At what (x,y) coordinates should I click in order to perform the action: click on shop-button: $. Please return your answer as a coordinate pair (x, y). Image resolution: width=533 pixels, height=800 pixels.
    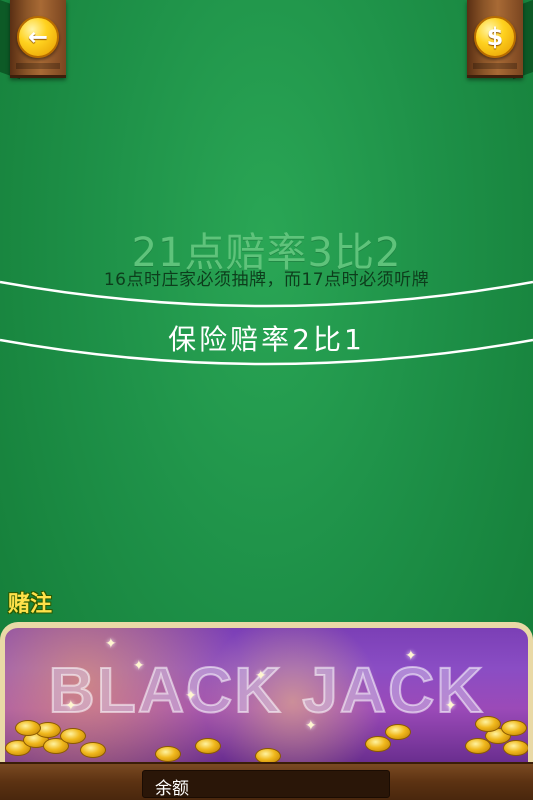
    Looking at the image, I should click on (495, 37).